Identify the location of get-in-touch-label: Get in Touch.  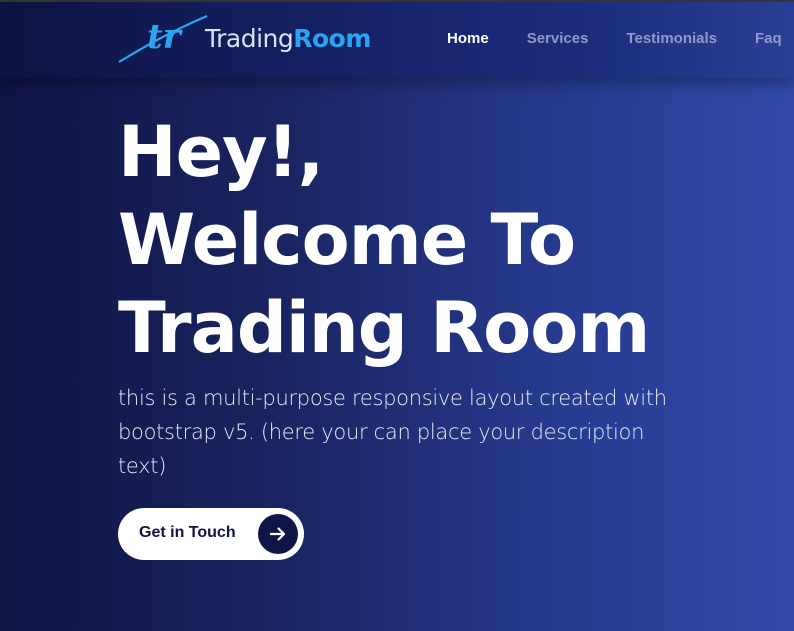
(187, 532).